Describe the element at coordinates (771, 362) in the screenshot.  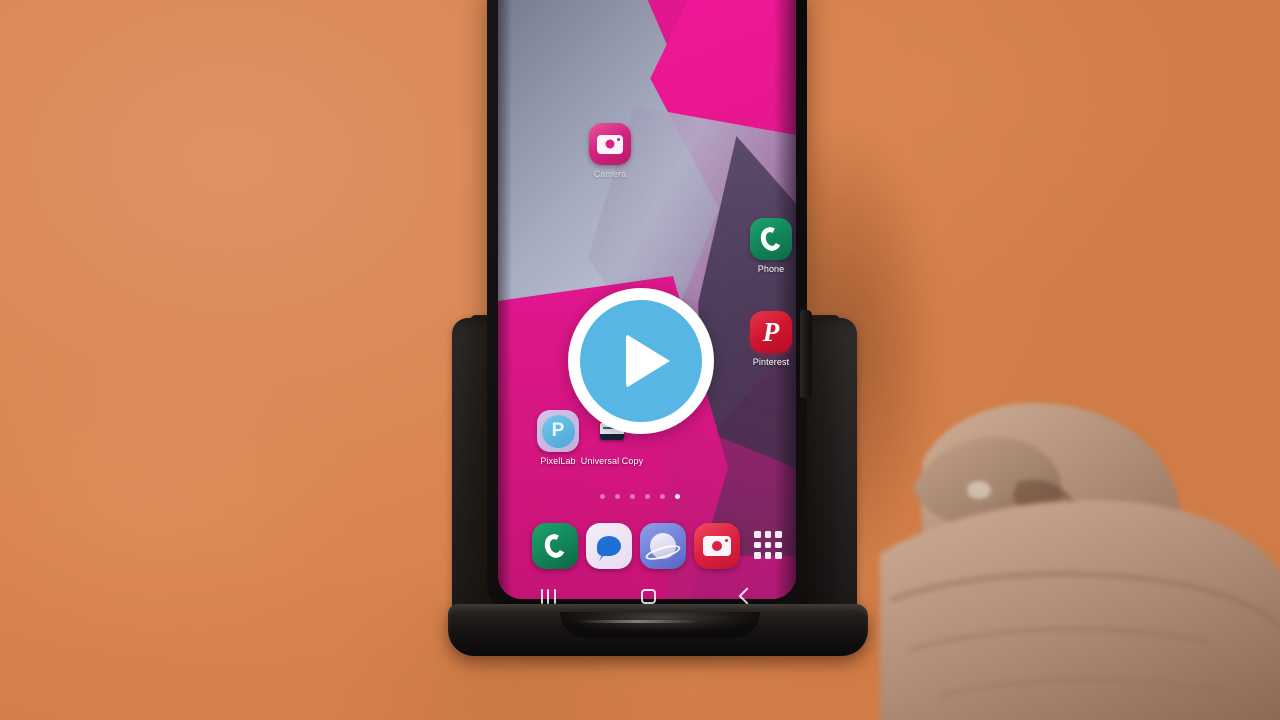
I see `app-label-pinterest: Pinterest` at that location.